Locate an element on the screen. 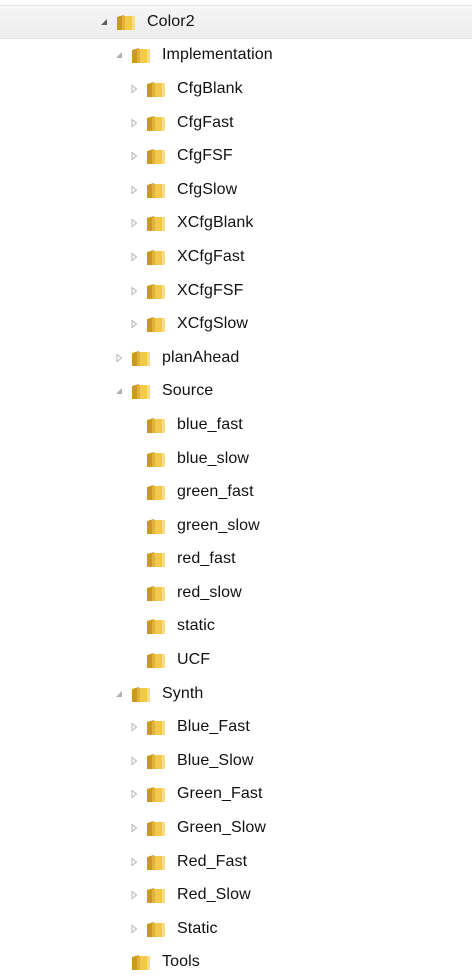 This screenshot has height=979, width=472. tree-node-xcfgfsf: XCfgFSF is located at coordinates (236, 291).